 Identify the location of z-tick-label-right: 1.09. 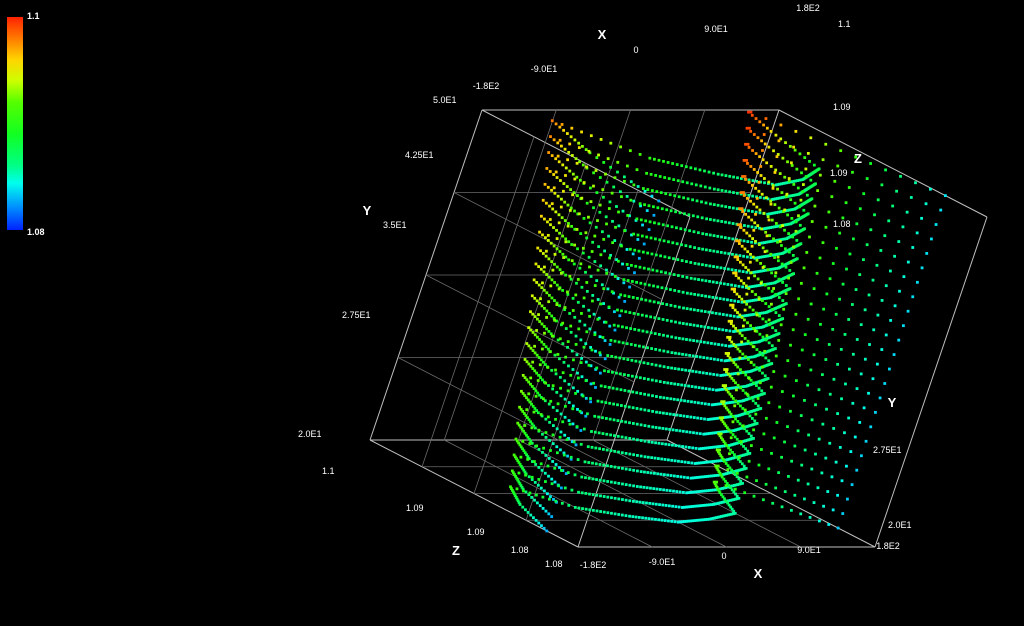
(839, 173).